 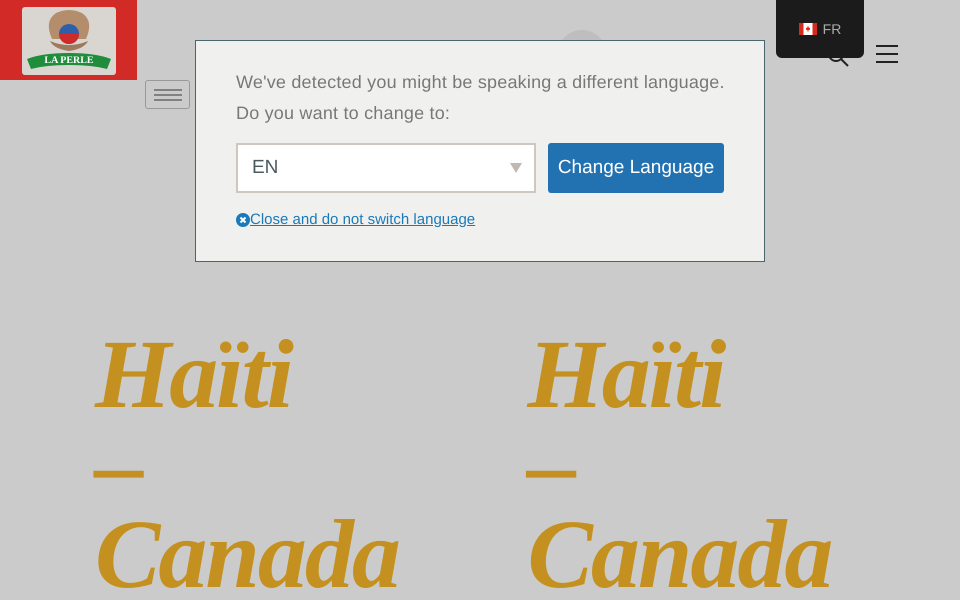 I want to click on change-language-button: Change Language, so click(x=636, y=168).